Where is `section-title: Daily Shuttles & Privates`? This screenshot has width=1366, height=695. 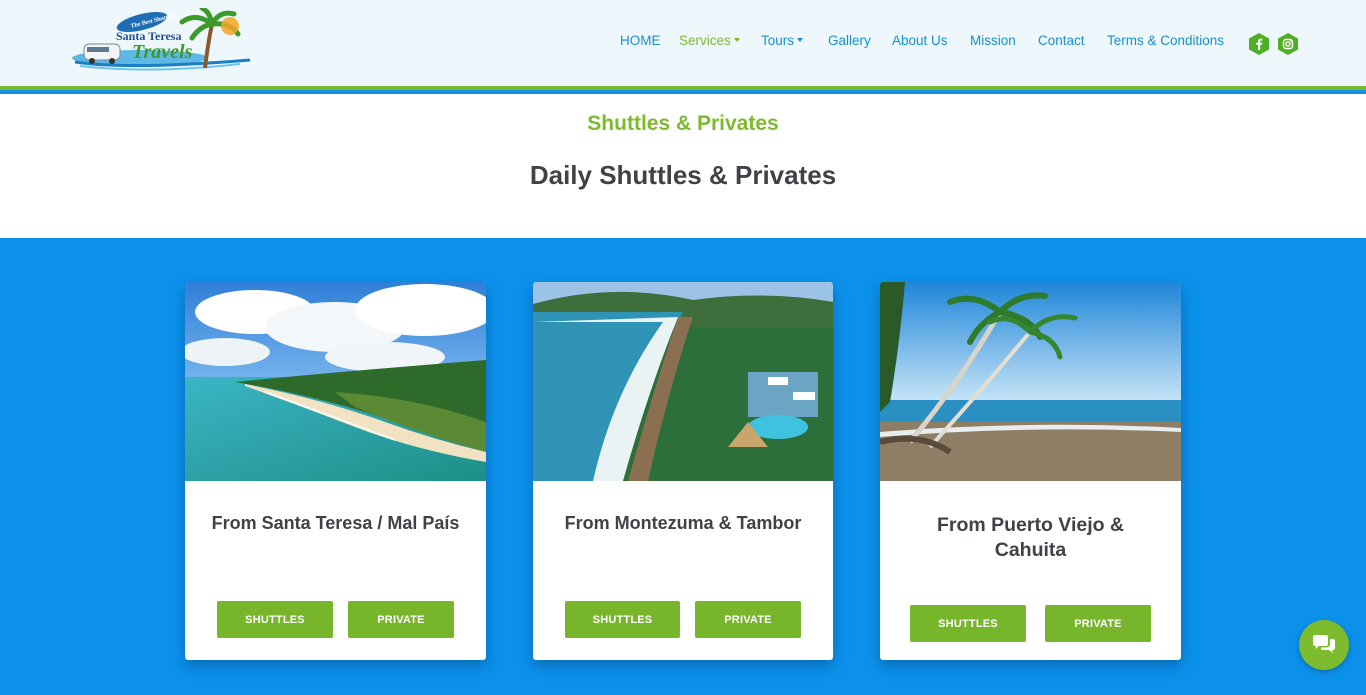 section-title: Daily Shuttles & Privates is located at coordinates (683, 175).